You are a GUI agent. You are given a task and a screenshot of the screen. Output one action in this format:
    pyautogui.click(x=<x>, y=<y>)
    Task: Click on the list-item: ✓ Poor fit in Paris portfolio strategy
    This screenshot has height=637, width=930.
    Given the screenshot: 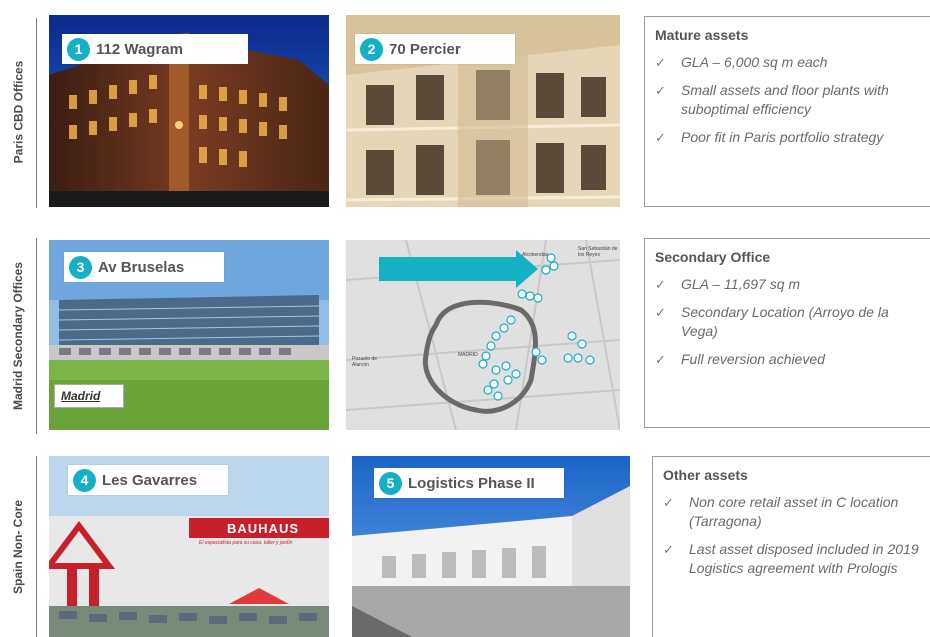 What is the action you would take?
    pyautogui.click(x=787, y=137)
    